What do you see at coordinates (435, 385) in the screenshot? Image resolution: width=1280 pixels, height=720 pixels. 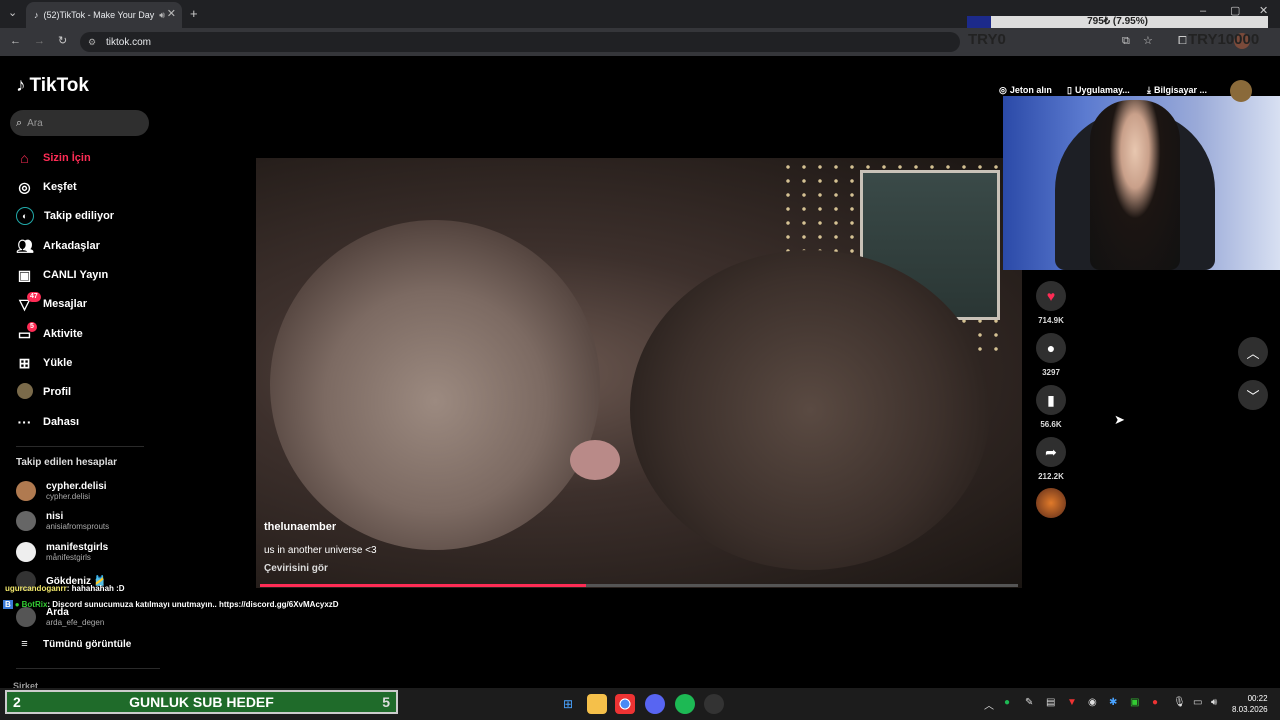 I see `orange-cat` at bounding box center [435, 385].